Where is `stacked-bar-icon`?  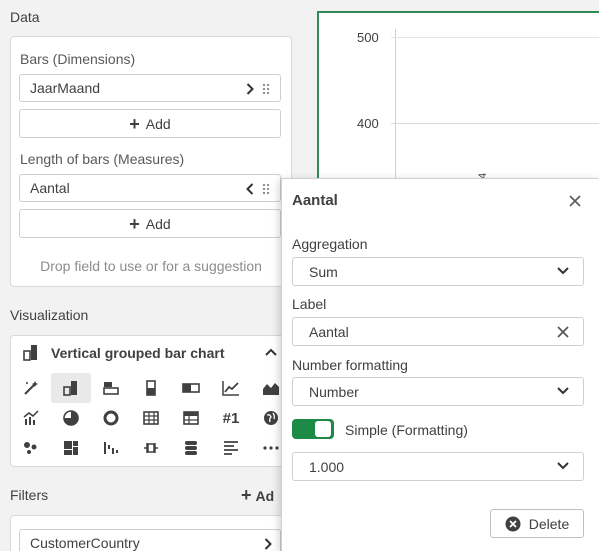
stacked-bar-icon is located at coordinates (111, 388).